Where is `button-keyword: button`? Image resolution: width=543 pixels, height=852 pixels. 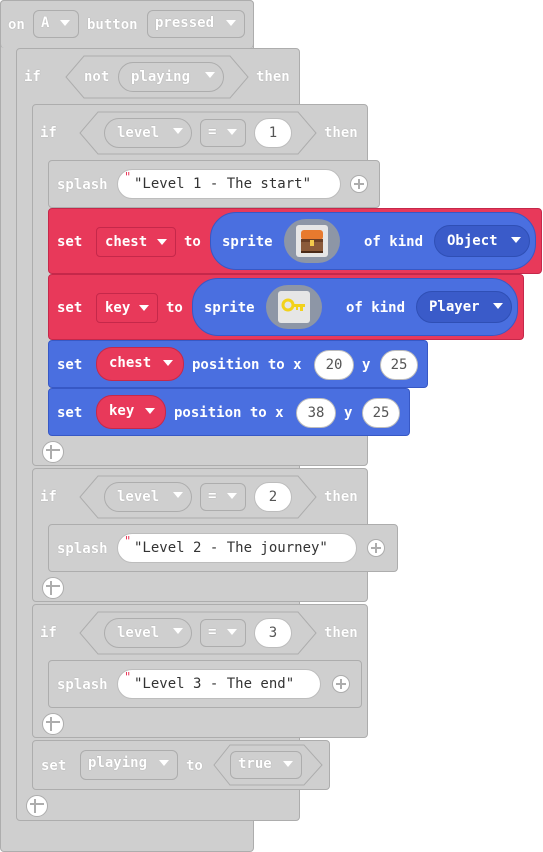
button-keyword: button is located at coordinates (112, 25).